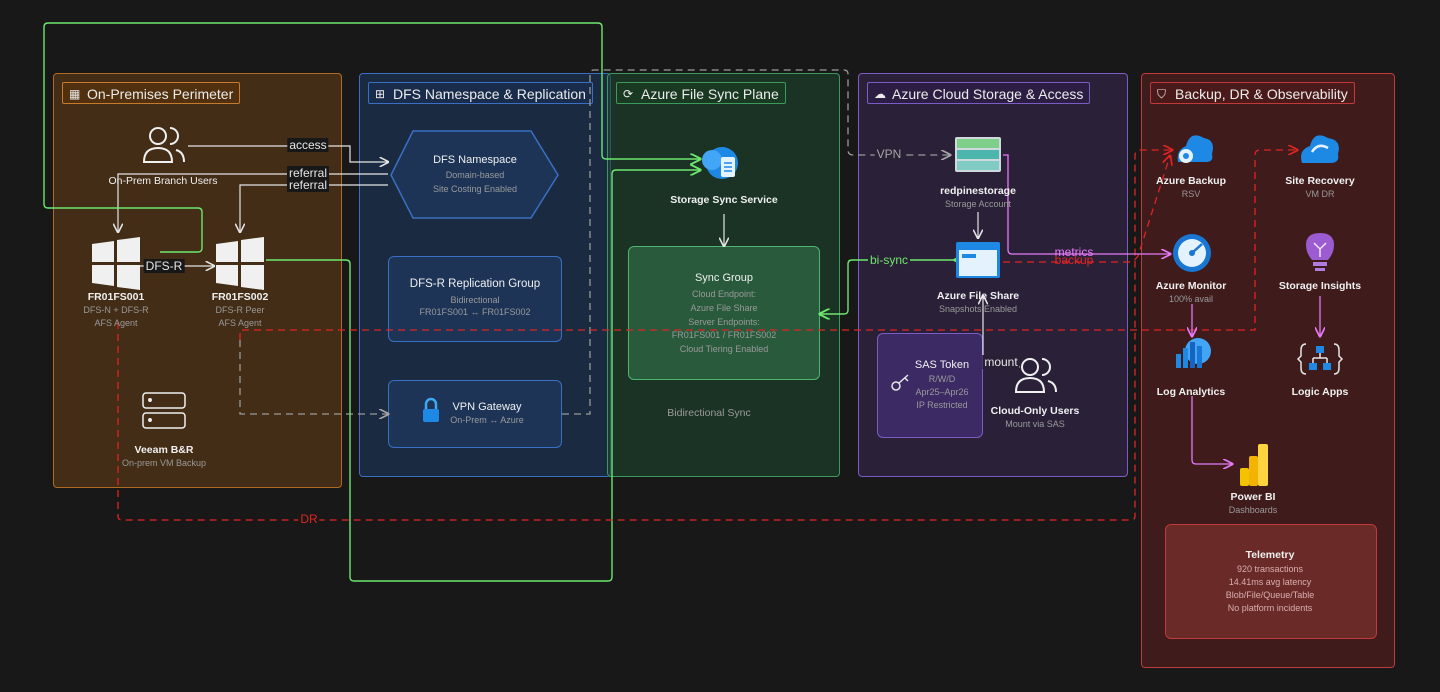 This screenshot has width=1440, height=692. Describe the element at coordinates (1270, 555) in the screenshot. I see `telemetry-name: Telemetry` at that location.